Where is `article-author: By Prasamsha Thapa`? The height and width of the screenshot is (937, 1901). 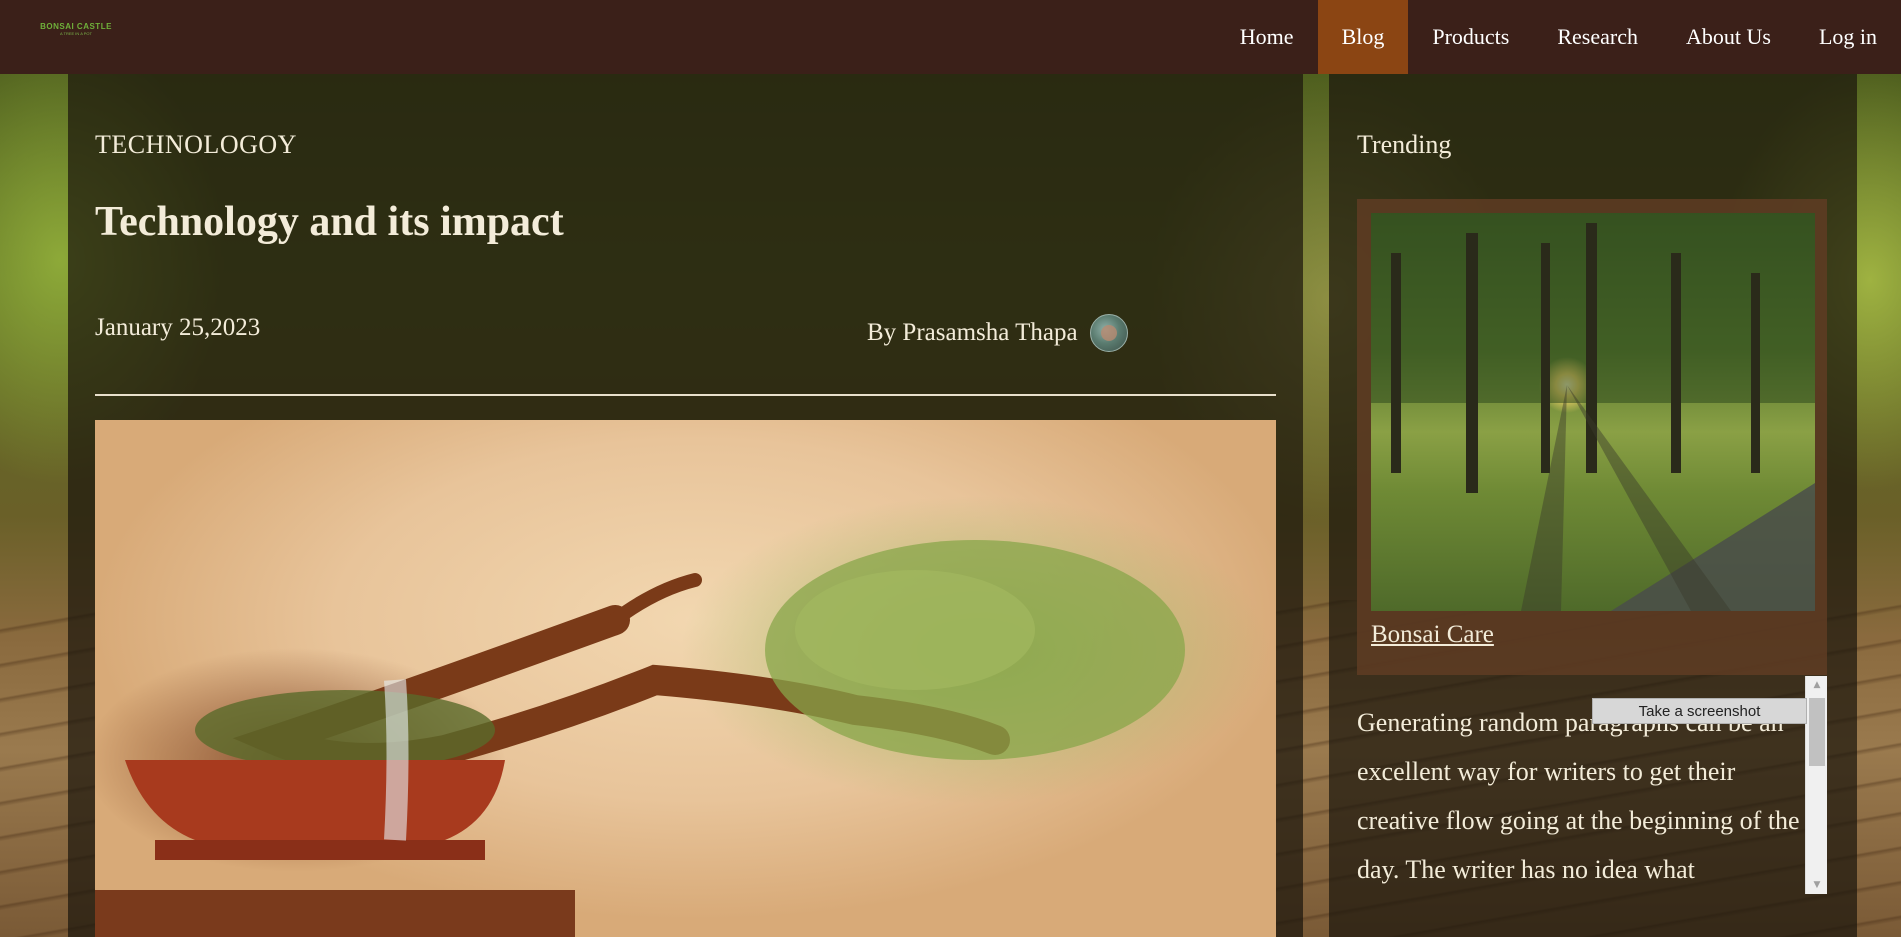 article-author: By Prasamsha Thapa is located at coordinates (997, 333).